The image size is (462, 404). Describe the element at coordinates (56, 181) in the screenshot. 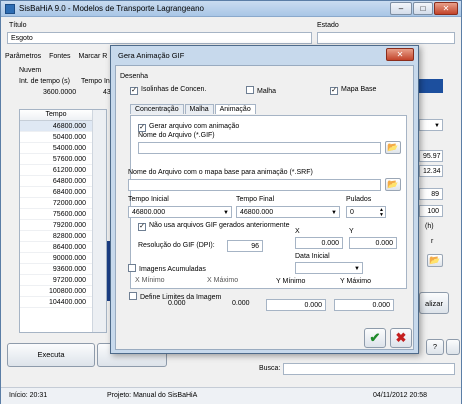

I see `table-row: 64800.000` at that location.